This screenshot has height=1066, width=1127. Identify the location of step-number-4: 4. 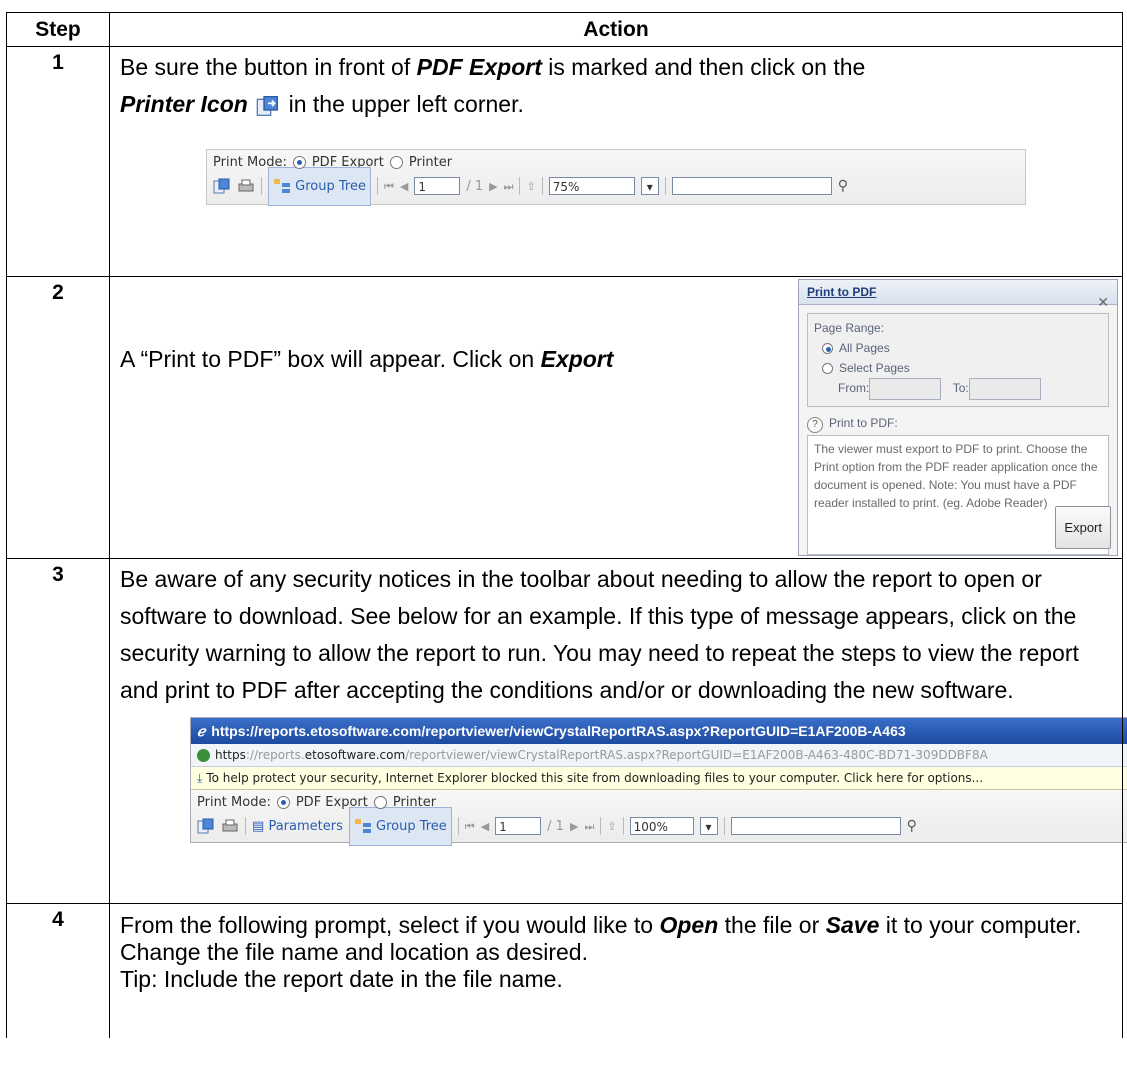
(58, 970).